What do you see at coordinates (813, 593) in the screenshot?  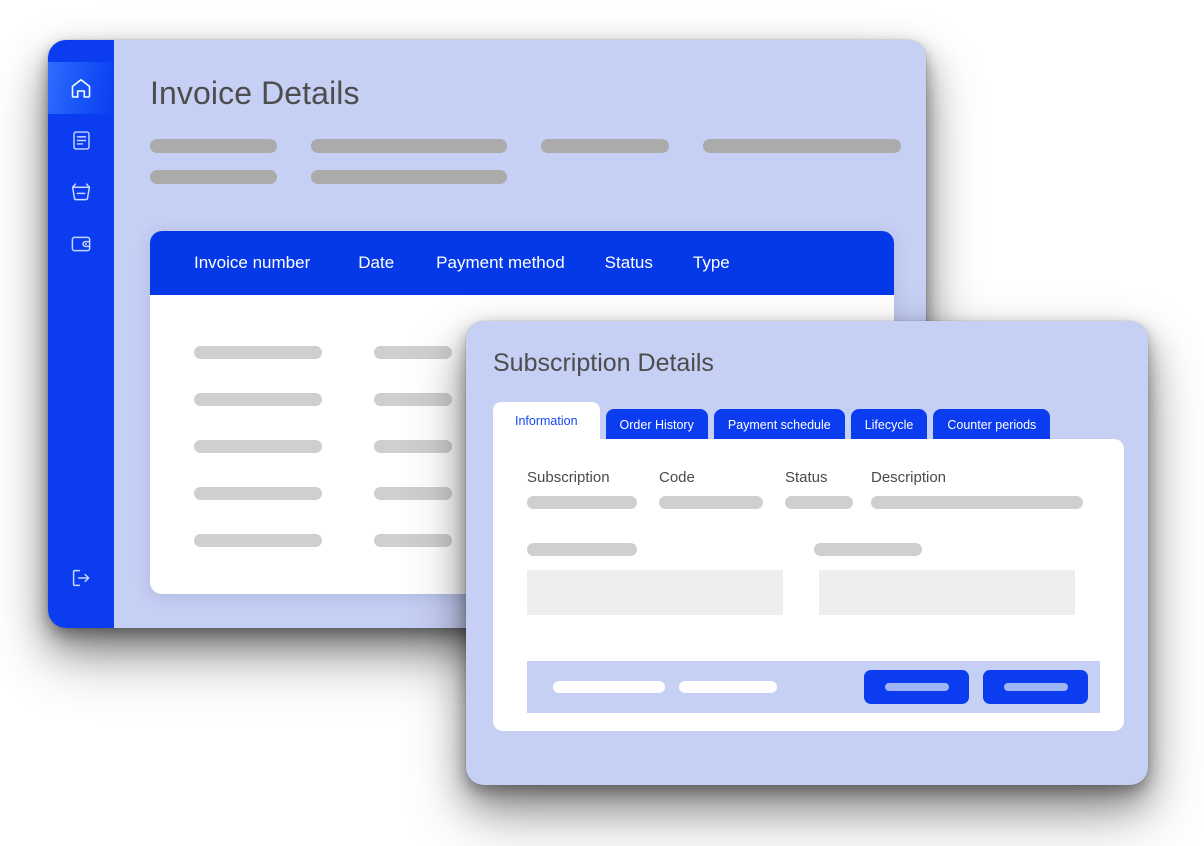 I see `input-row` at bounding box center [813, 593].